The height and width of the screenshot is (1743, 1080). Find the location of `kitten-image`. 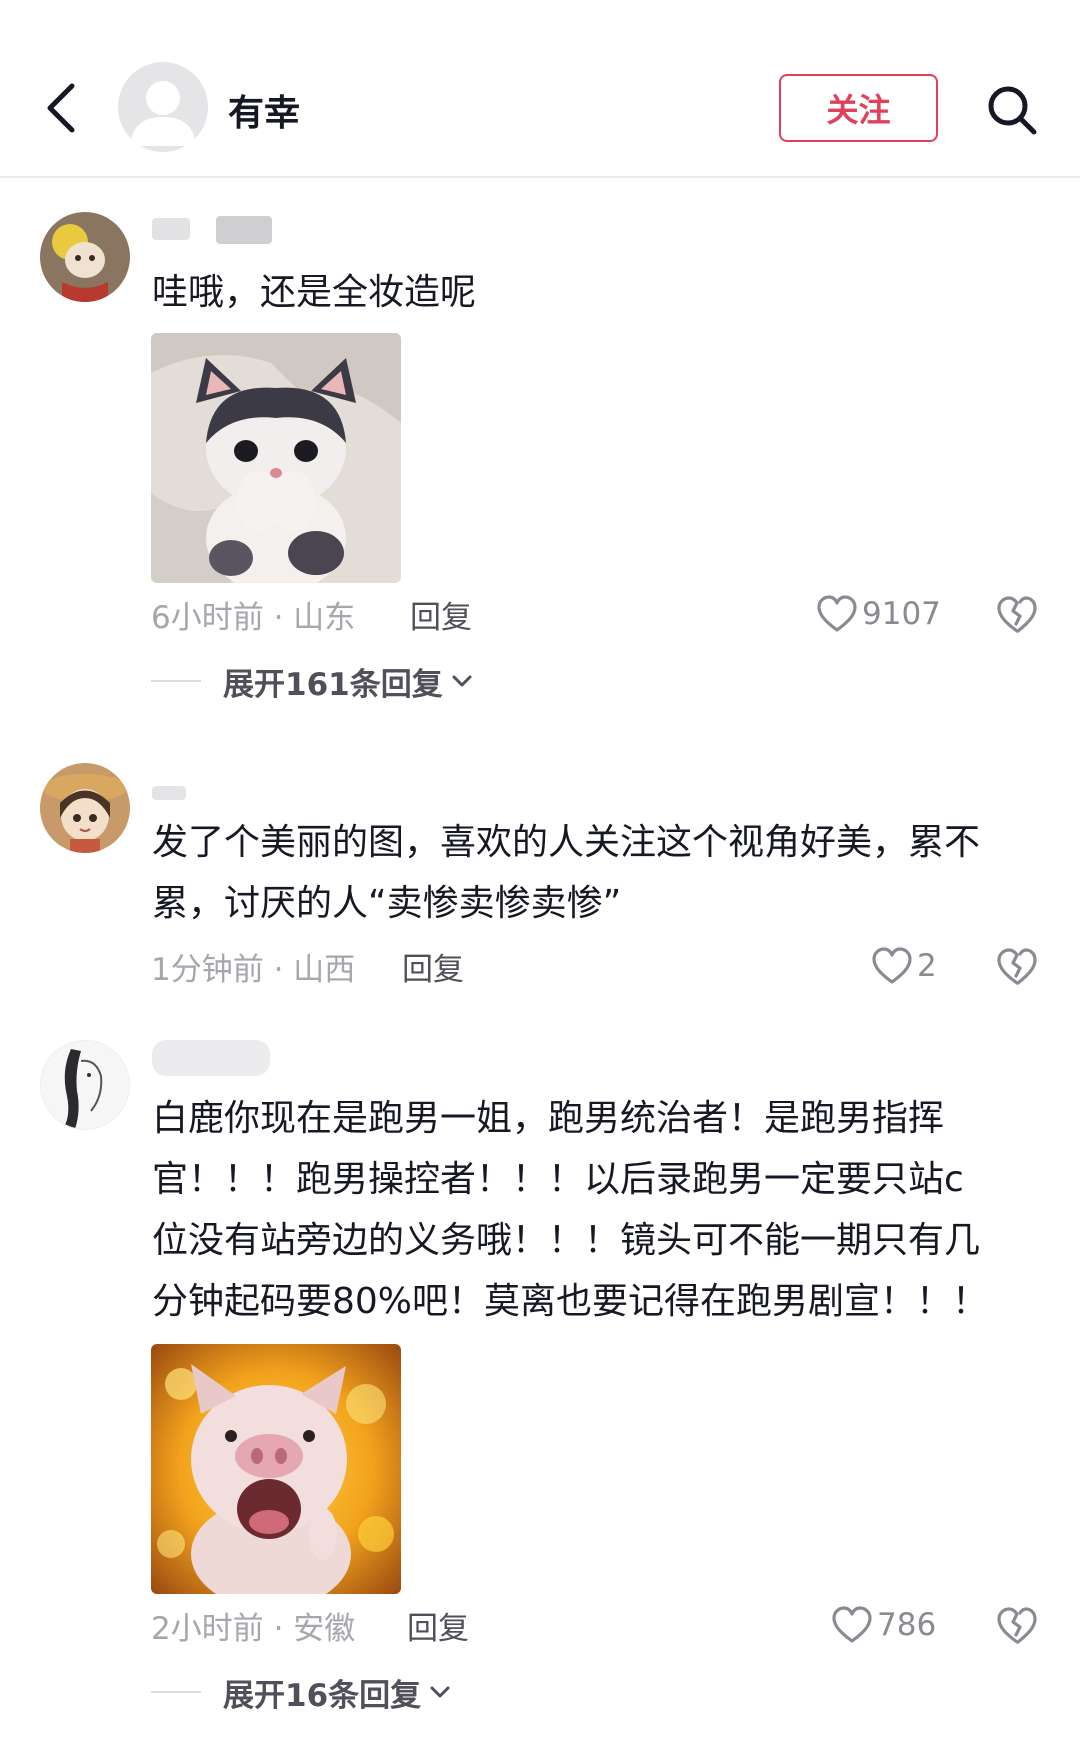

kitten-image is located at coordinates (276, 458).